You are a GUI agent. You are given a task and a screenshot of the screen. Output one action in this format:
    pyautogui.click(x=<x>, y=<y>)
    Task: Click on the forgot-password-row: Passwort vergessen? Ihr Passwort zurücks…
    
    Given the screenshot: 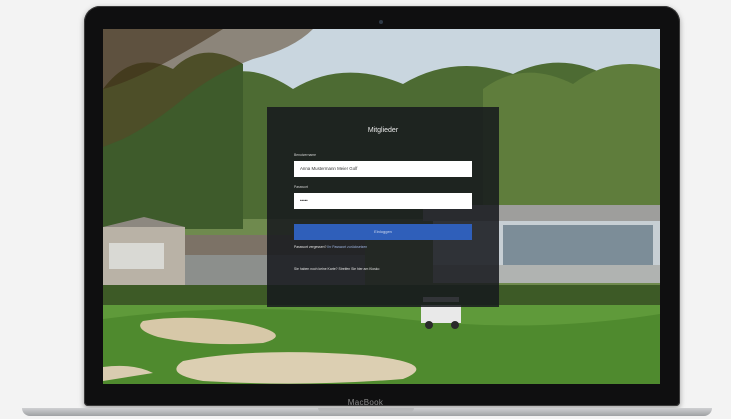 What is the action you would take?
    pyautogui.click(x=330, y=247)
    